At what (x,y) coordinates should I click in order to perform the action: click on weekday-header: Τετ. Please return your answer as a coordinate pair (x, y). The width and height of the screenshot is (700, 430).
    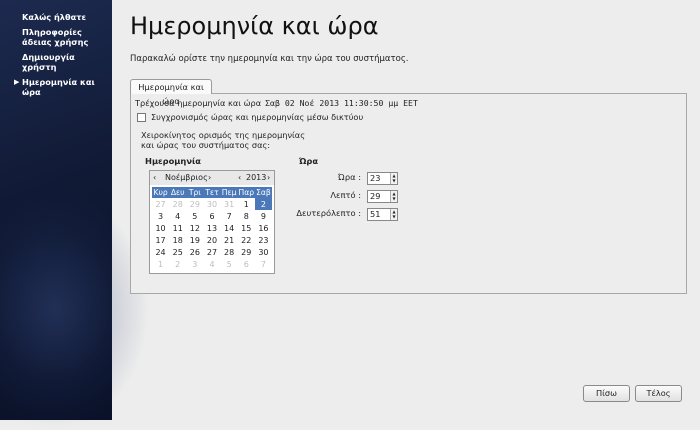
    Looking at the image, I should click on (212, 192).